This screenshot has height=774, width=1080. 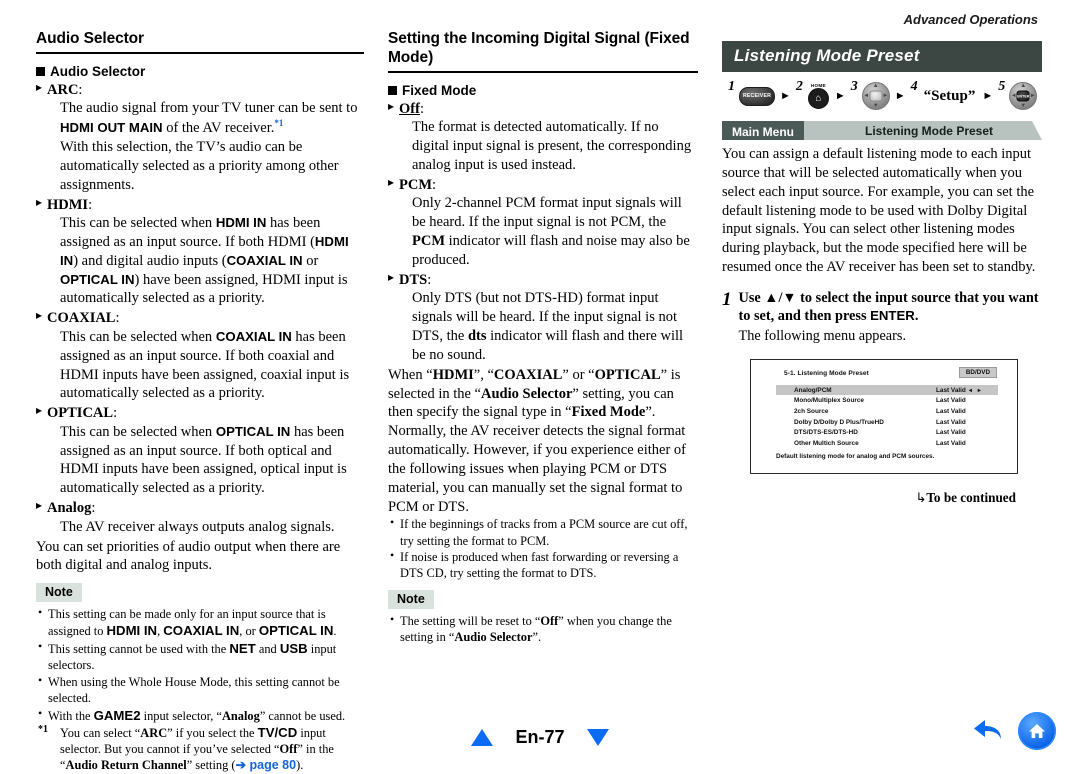 What do you see at coordinates (811, 412) in the screenshot?
I see `osd-row-name: 2ch Source` at bounding box center [811, 412].